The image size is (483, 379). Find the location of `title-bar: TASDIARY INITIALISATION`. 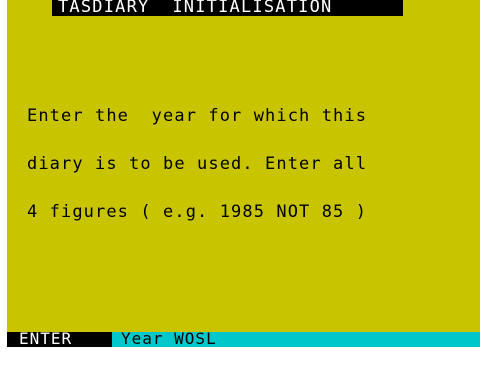

title-bar: TASDIARY INITIALISATION is located at coordinates (227, 8).